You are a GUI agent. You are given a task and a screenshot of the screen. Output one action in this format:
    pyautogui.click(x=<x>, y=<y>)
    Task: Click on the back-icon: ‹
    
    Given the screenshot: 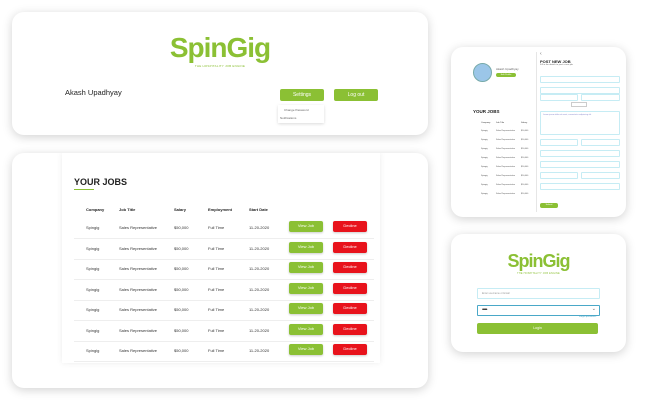 What is the action you would take?
    pyautogui.click(x=541, y=54)
    